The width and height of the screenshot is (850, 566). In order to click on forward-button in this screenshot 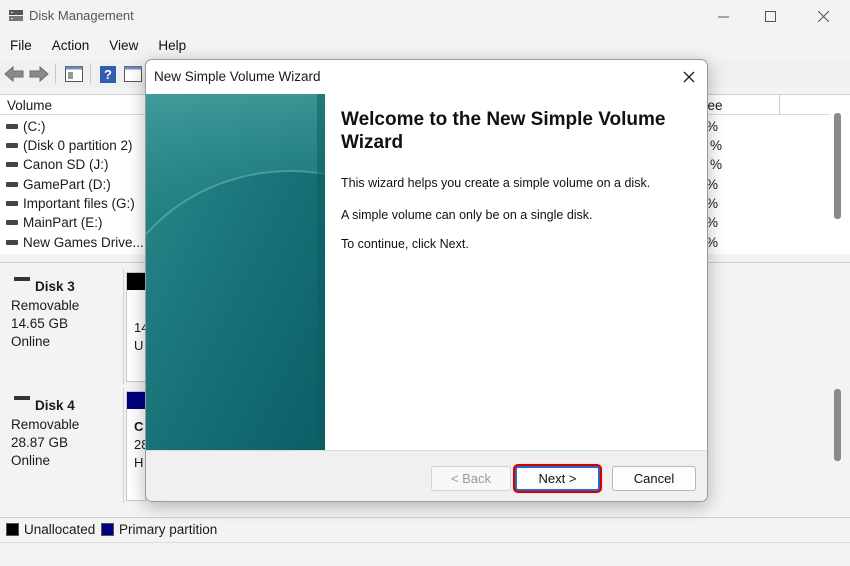, I will do `click(39, 74)`.